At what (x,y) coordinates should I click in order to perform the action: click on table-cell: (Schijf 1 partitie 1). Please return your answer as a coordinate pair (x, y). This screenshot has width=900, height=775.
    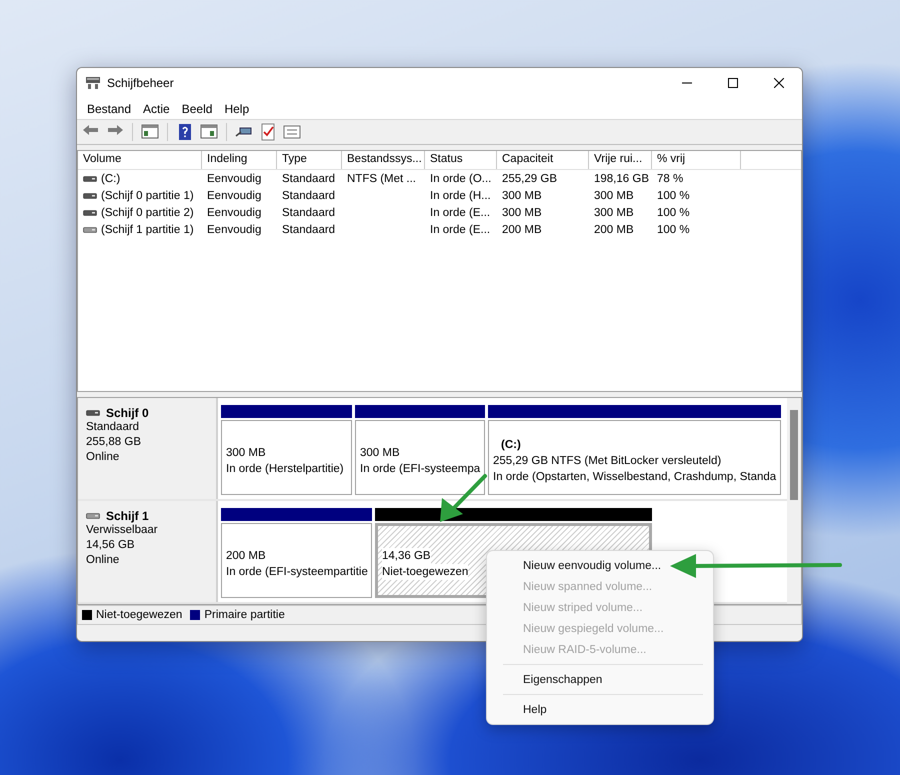
    Looking at the image, I should click on (147, 230).